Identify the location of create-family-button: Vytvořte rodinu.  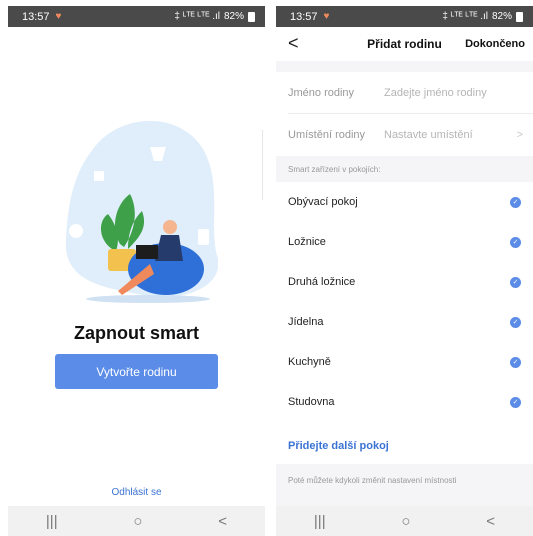
(136, 371).